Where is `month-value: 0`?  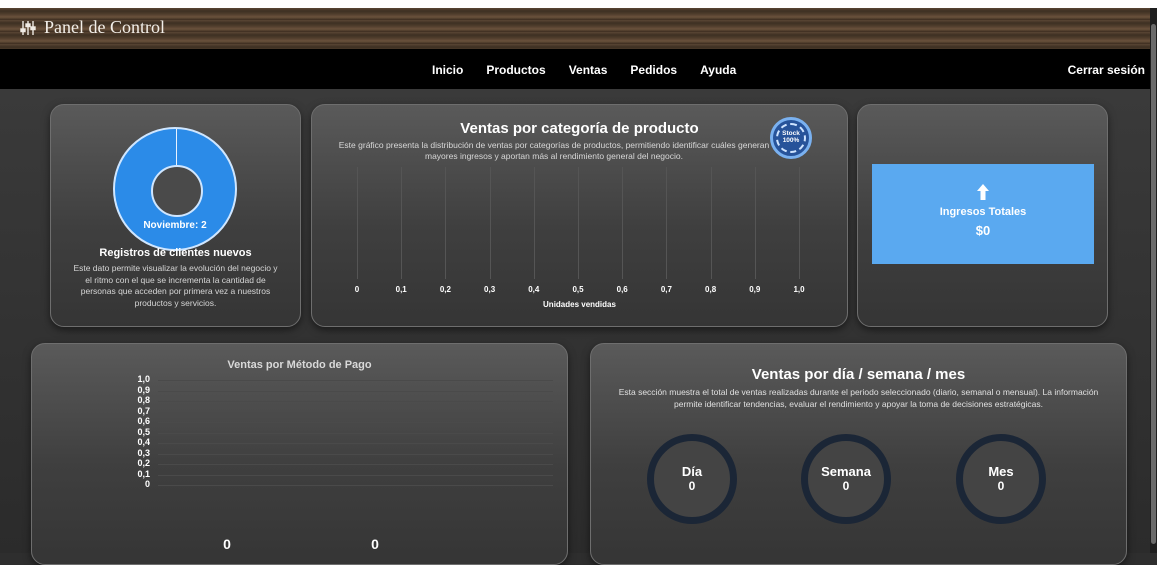 month-value: 0 is located at coordinates (1001, 486).